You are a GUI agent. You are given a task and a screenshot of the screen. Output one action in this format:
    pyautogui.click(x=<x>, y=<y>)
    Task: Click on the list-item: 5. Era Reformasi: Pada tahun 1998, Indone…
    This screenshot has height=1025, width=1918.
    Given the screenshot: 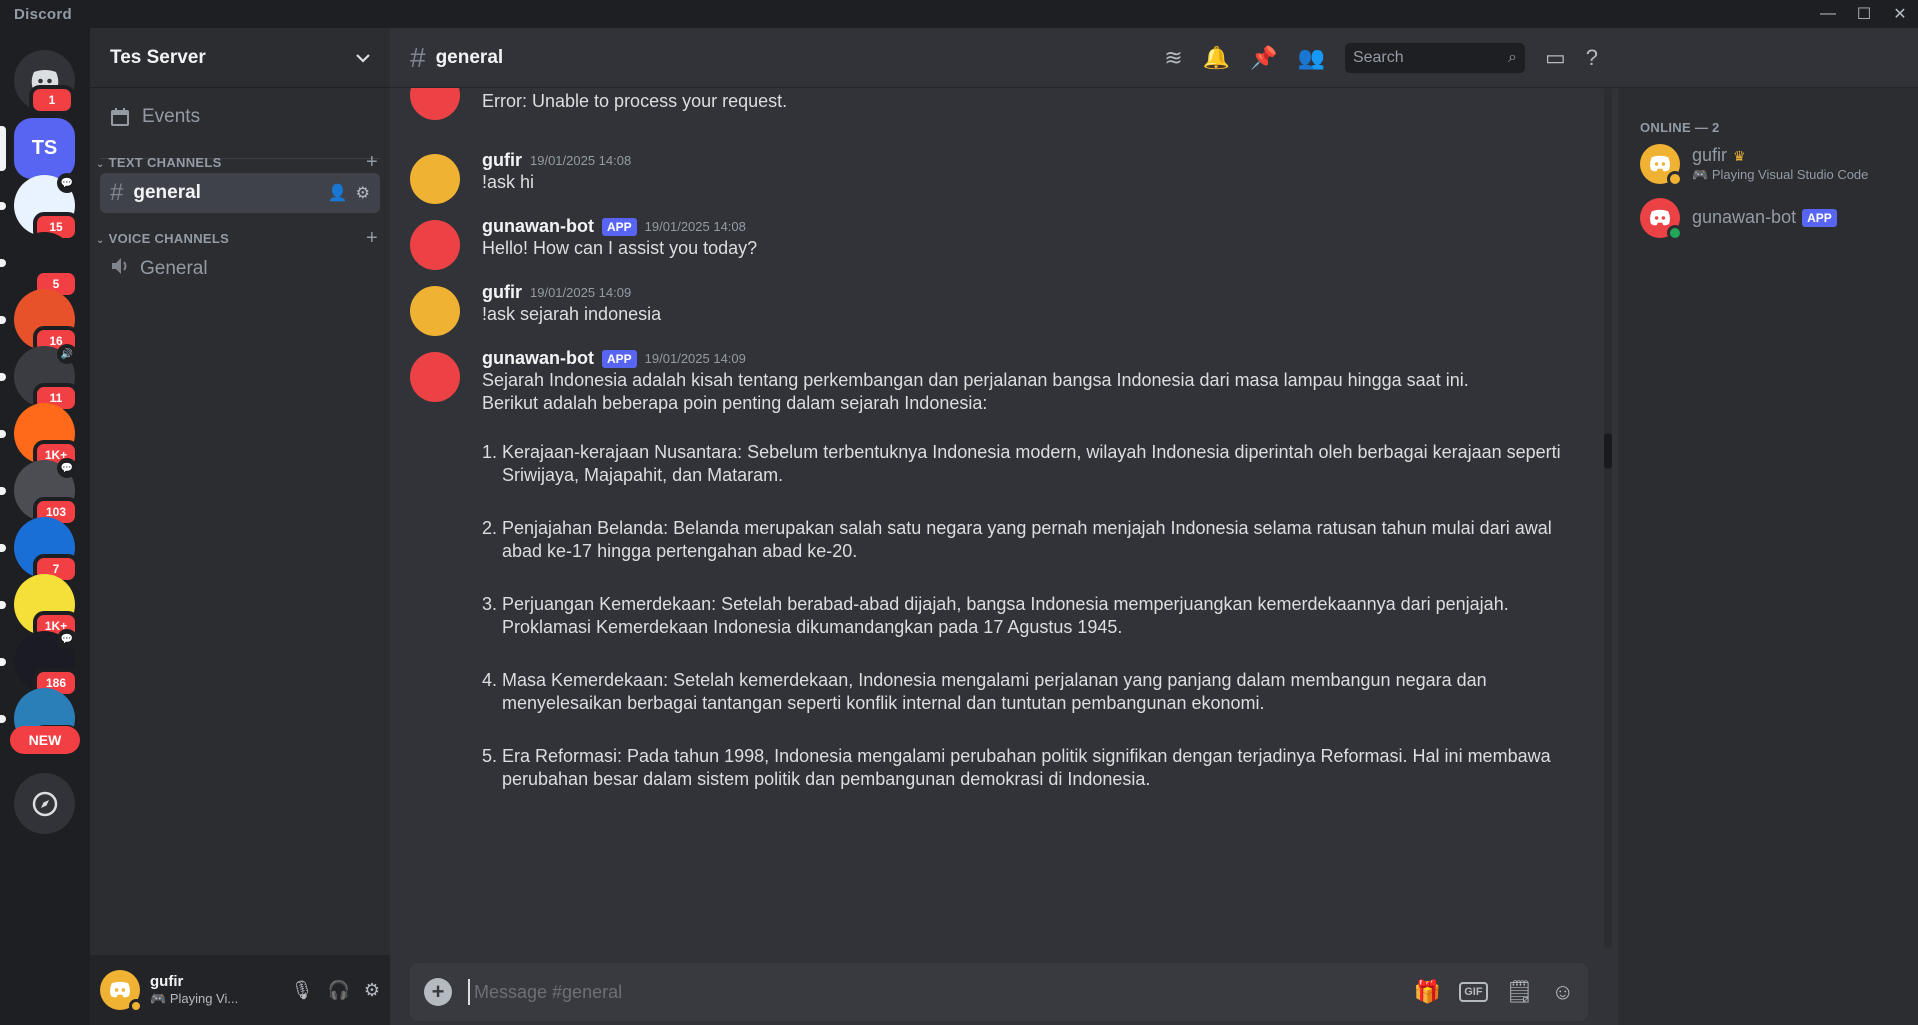 What is the action you would take?
    pyautogui.click(x=1016, y=767)
    